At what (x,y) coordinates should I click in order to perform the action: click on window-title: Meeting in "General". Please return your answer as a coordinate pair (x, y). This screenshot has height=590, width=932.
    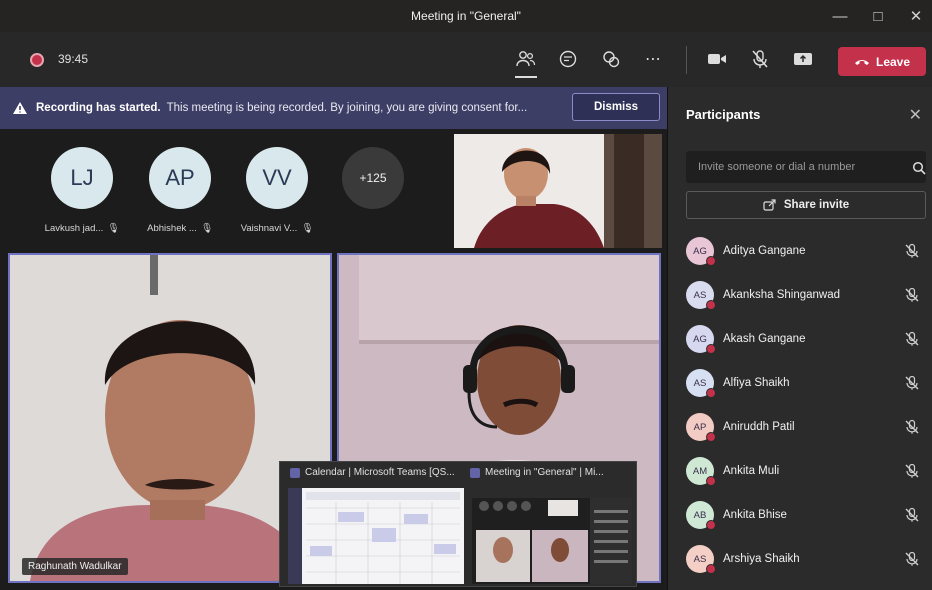
    Looking at the image, I should click on (466, 16).